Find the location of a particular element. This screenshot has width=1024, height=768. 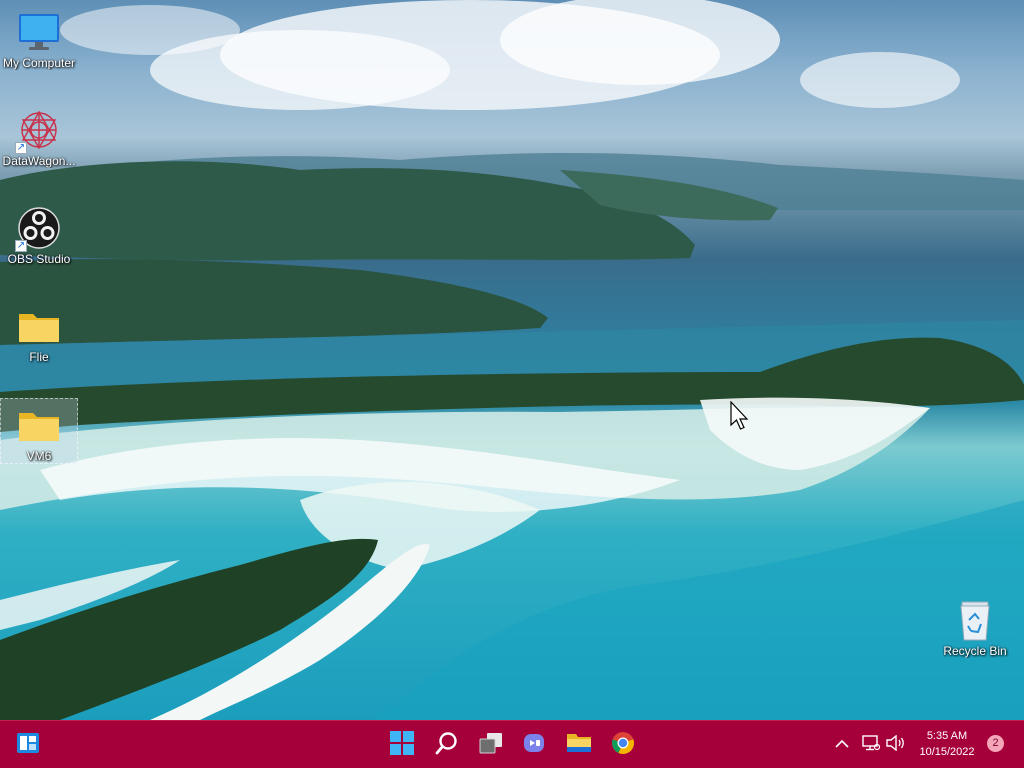

network-button is located at coordinates (871, 745).